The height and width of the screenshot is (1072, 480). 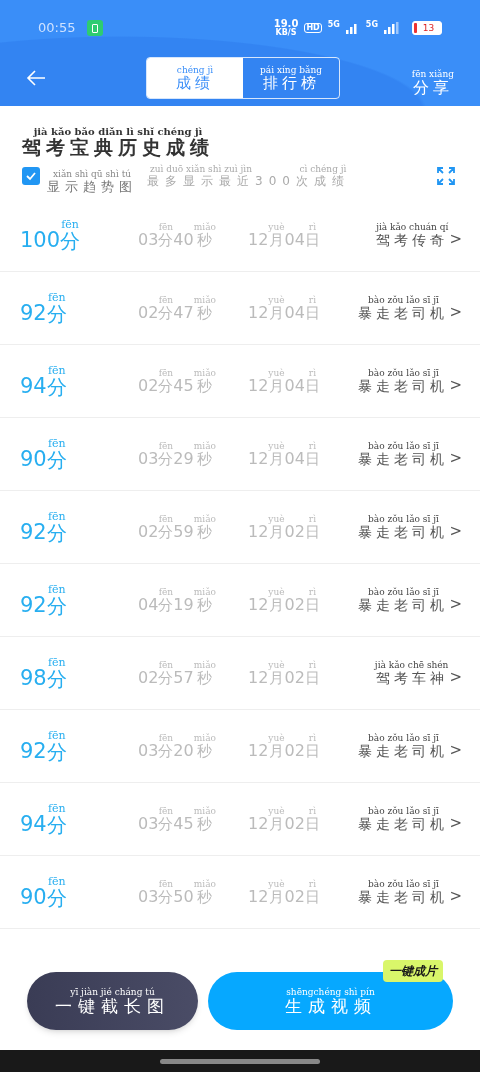 What do you see at coordinates (240, 600) in the screenshot?
I see `record-row: 92 fēn 分 04 fēn 分19 miǎo 秒 12 yuè 月 02 rì 日 bào zǒu lǎo sī jī 暴走老司机>` at bounding box center [240, 600].